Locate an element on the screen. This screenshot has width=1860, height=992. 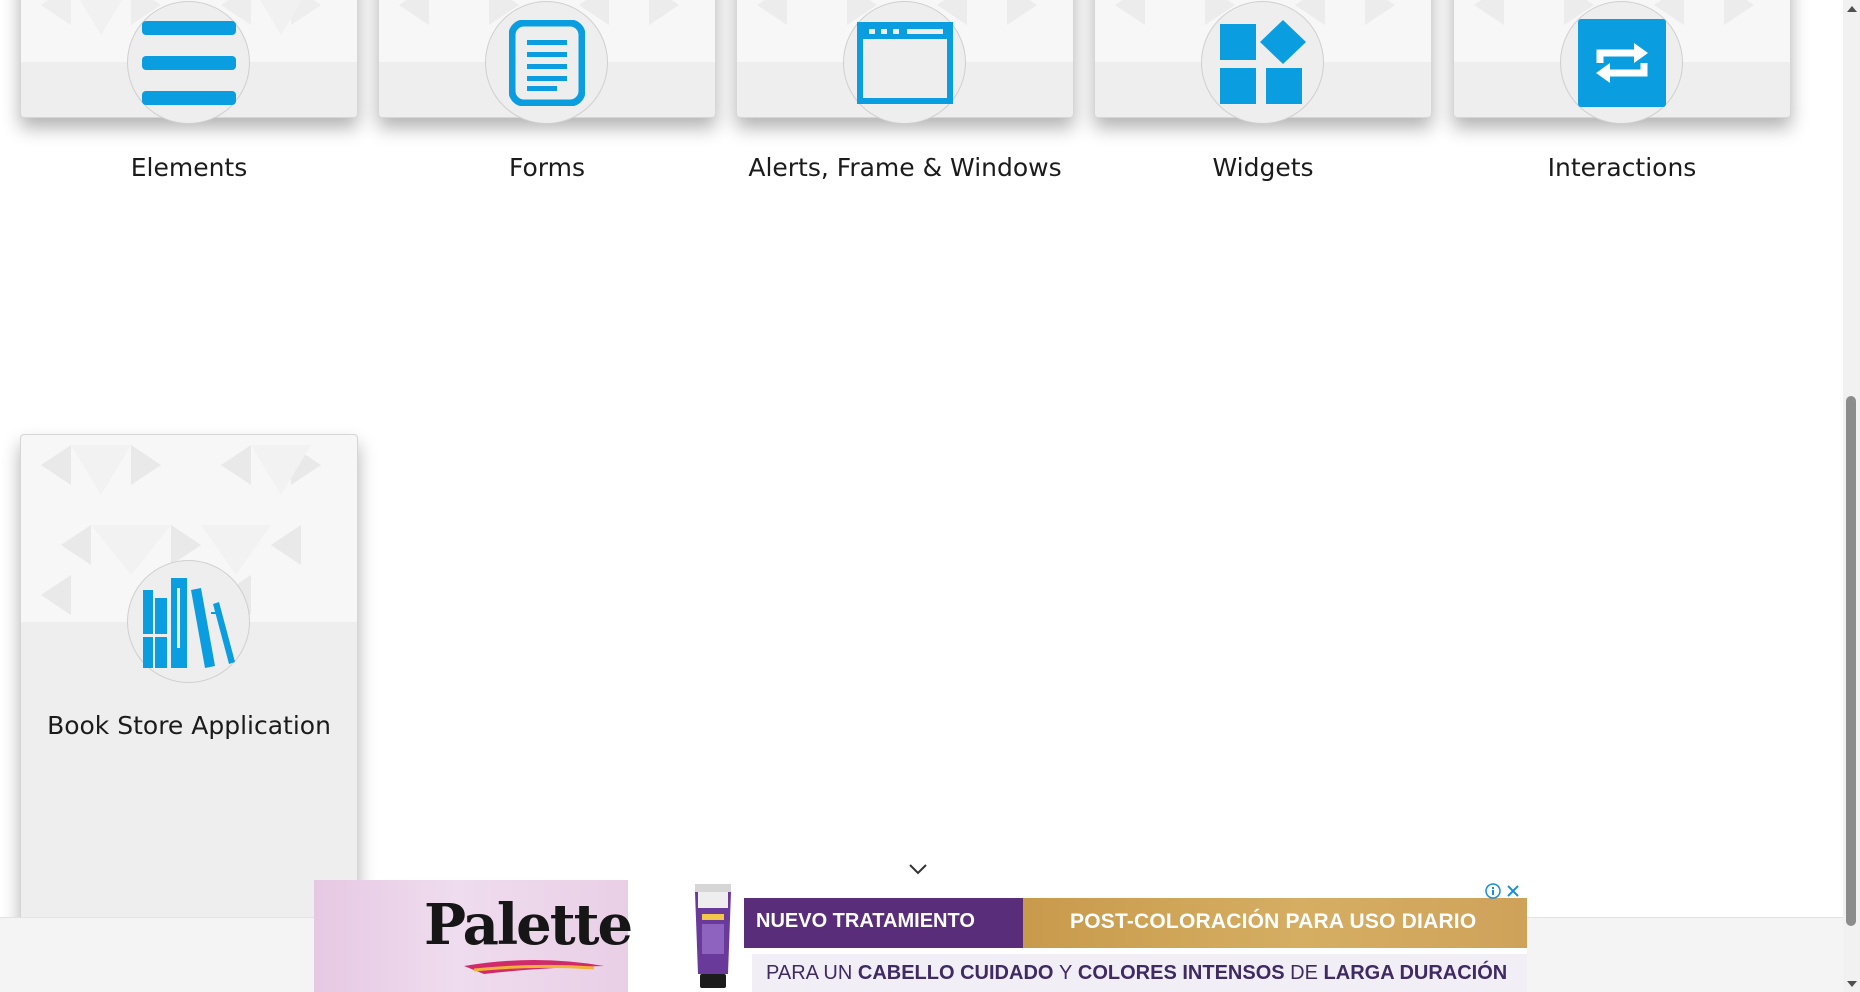
card-title: Book Store Application is located at coordinates (189, 725).